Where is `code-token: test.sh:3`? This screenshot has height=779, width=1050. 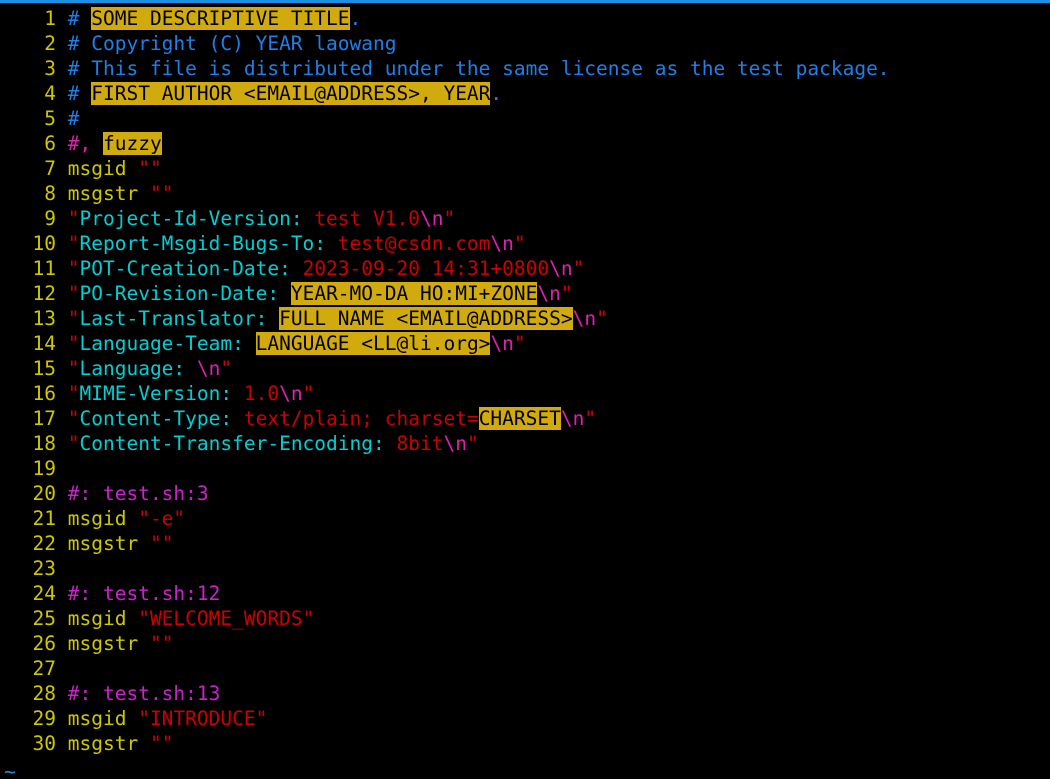
code-token: test.sh:3 is located at coordinates (155, 493).